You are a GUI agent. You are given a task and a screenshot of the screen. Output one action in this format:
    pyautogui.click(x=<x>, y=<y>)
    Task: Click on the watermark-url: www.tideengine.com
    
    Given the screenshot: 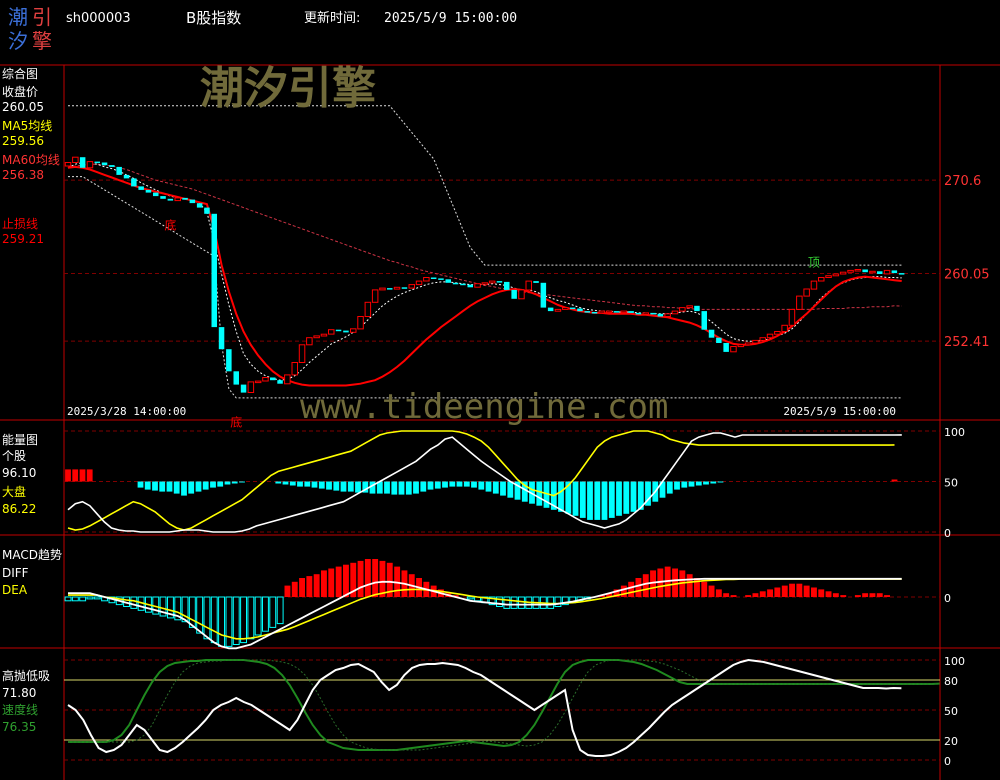 What is the action you would take?
    pyautogui.click(x=484, y=407)
    